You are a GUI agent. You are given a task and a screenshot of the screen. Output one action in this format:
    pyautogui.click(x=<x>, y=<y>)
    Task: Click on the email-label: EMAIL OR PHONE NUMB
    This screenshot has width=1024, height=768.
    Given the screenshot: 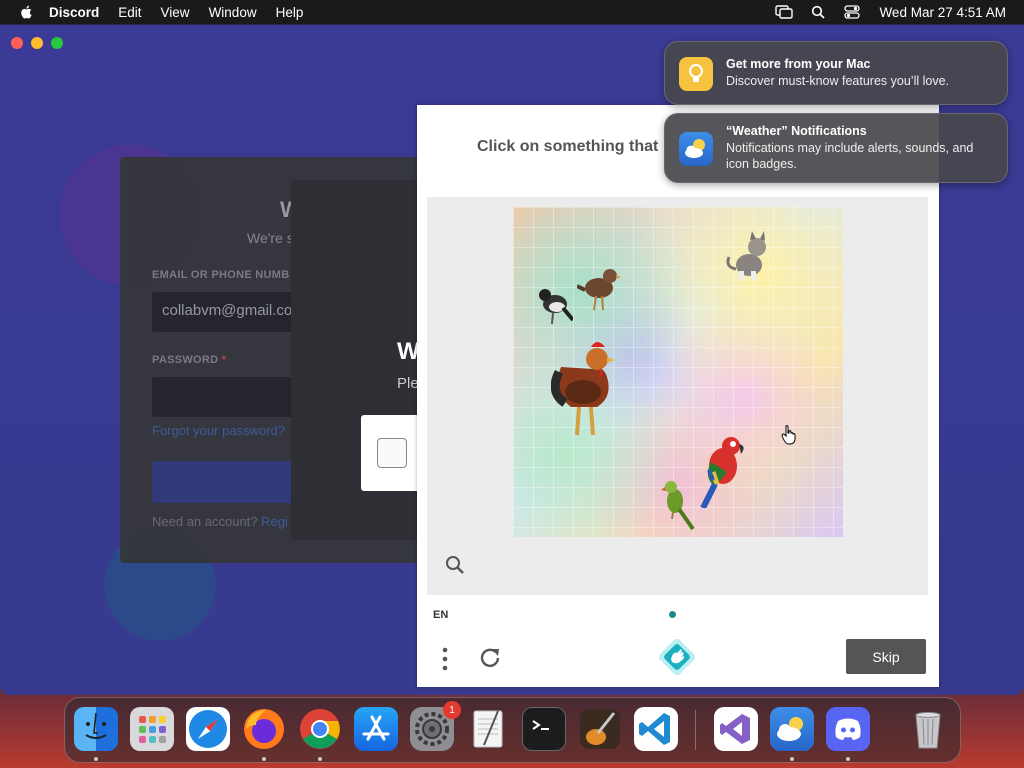 What is the action you would take?
    pyautogui.click(x=221, y=275)
    